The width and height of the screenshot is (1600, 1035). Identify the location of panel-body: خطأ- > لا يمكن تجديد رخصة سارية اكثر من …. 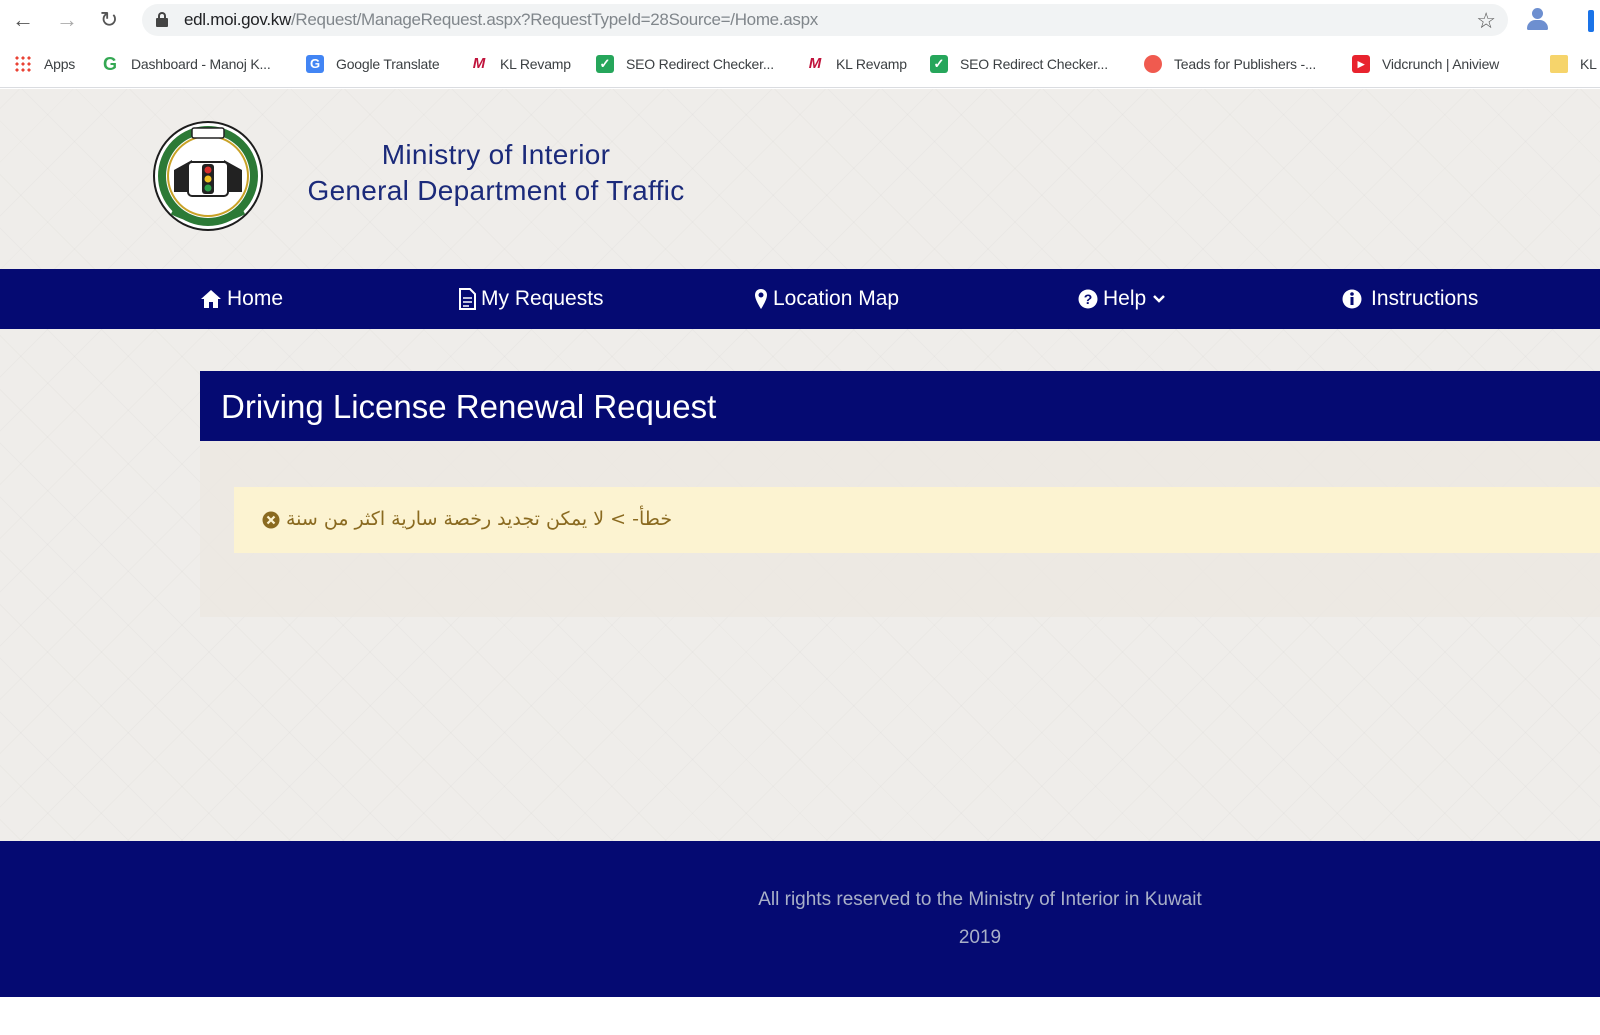
(900, 529).